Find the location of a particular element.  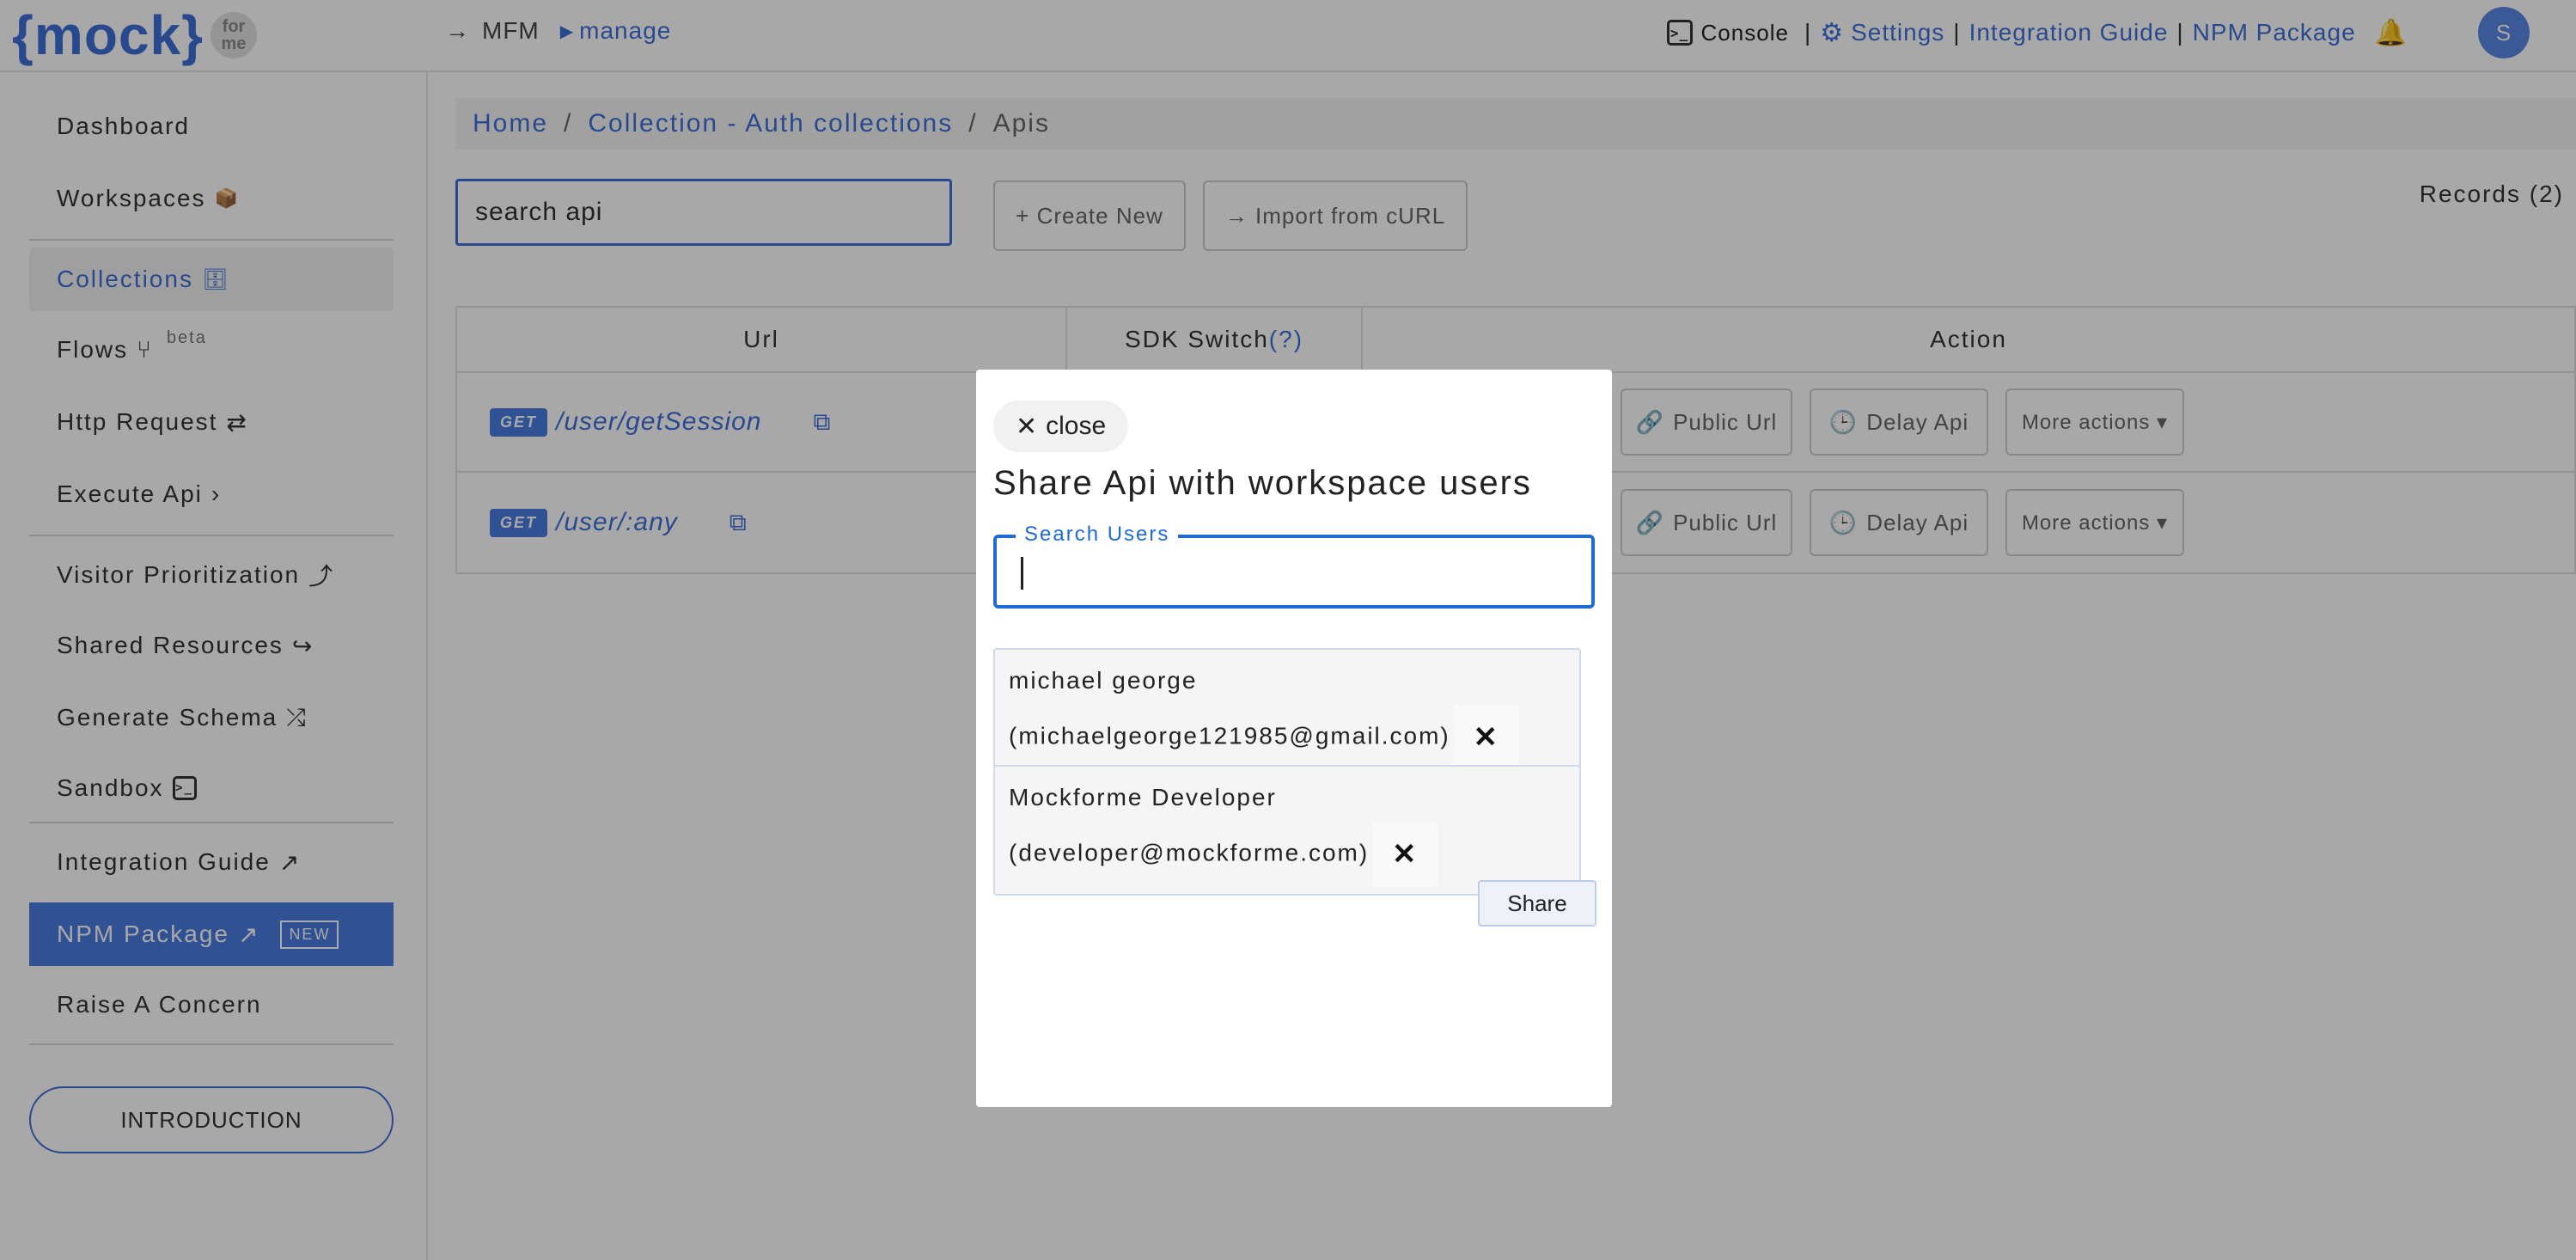

close-button: ✕ close is located at coordinates (1061, 426).